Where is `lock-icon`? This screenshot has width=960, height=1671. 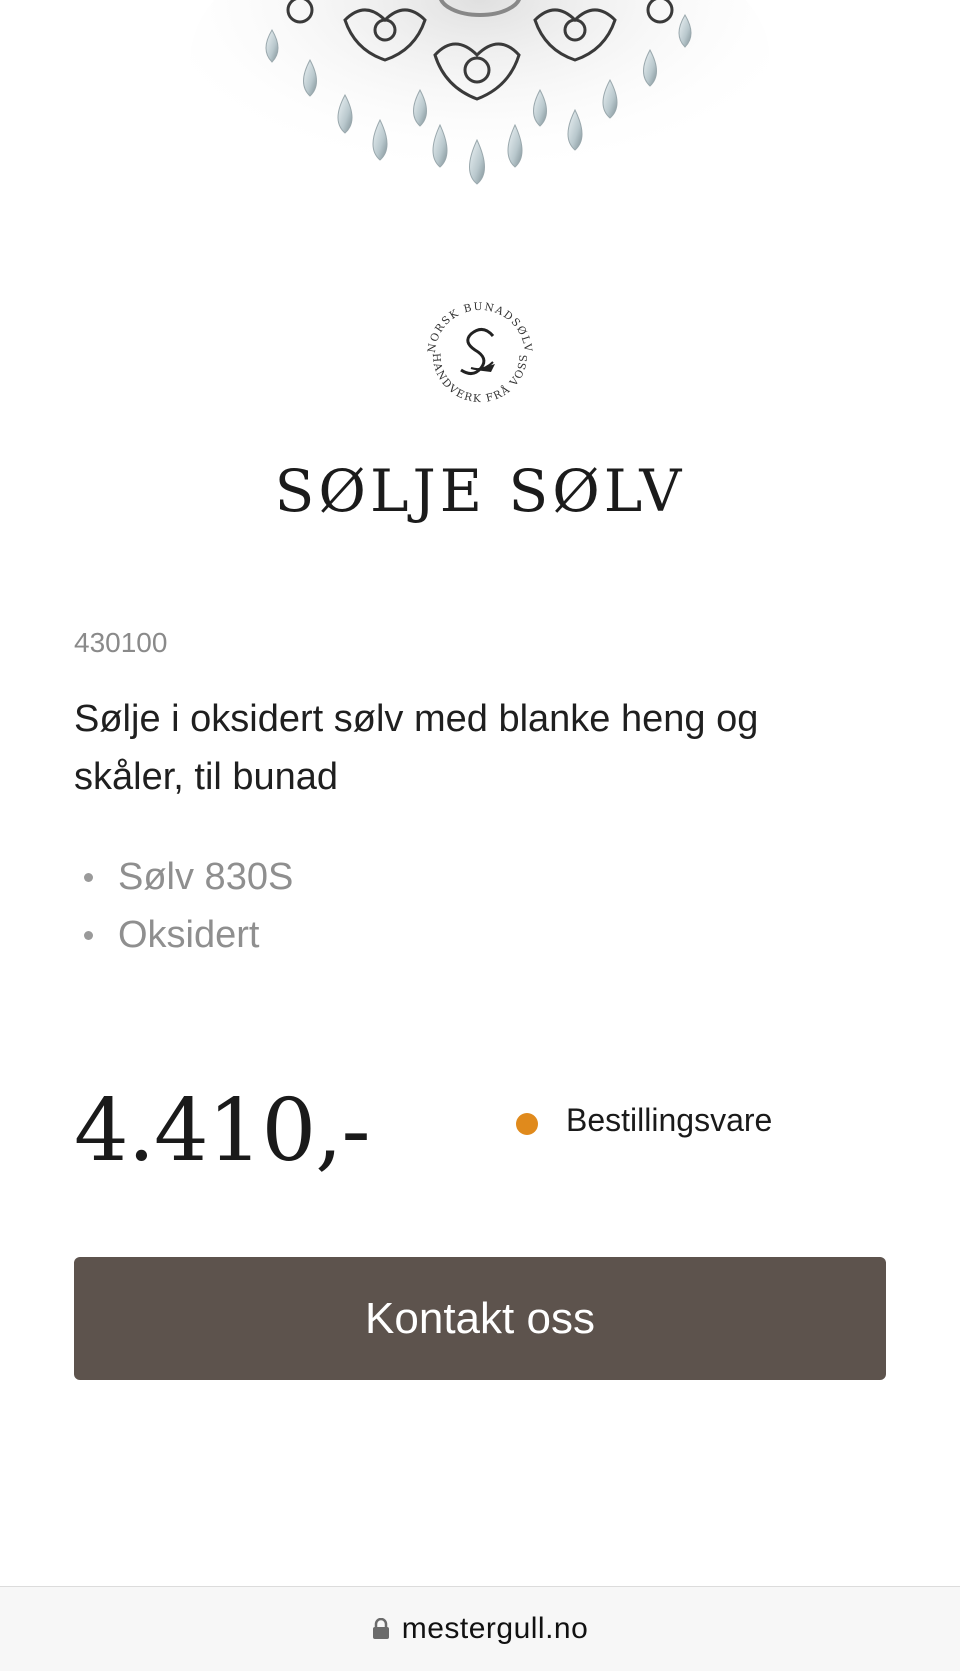 lock-icon is located at coordinates (380, 1628).